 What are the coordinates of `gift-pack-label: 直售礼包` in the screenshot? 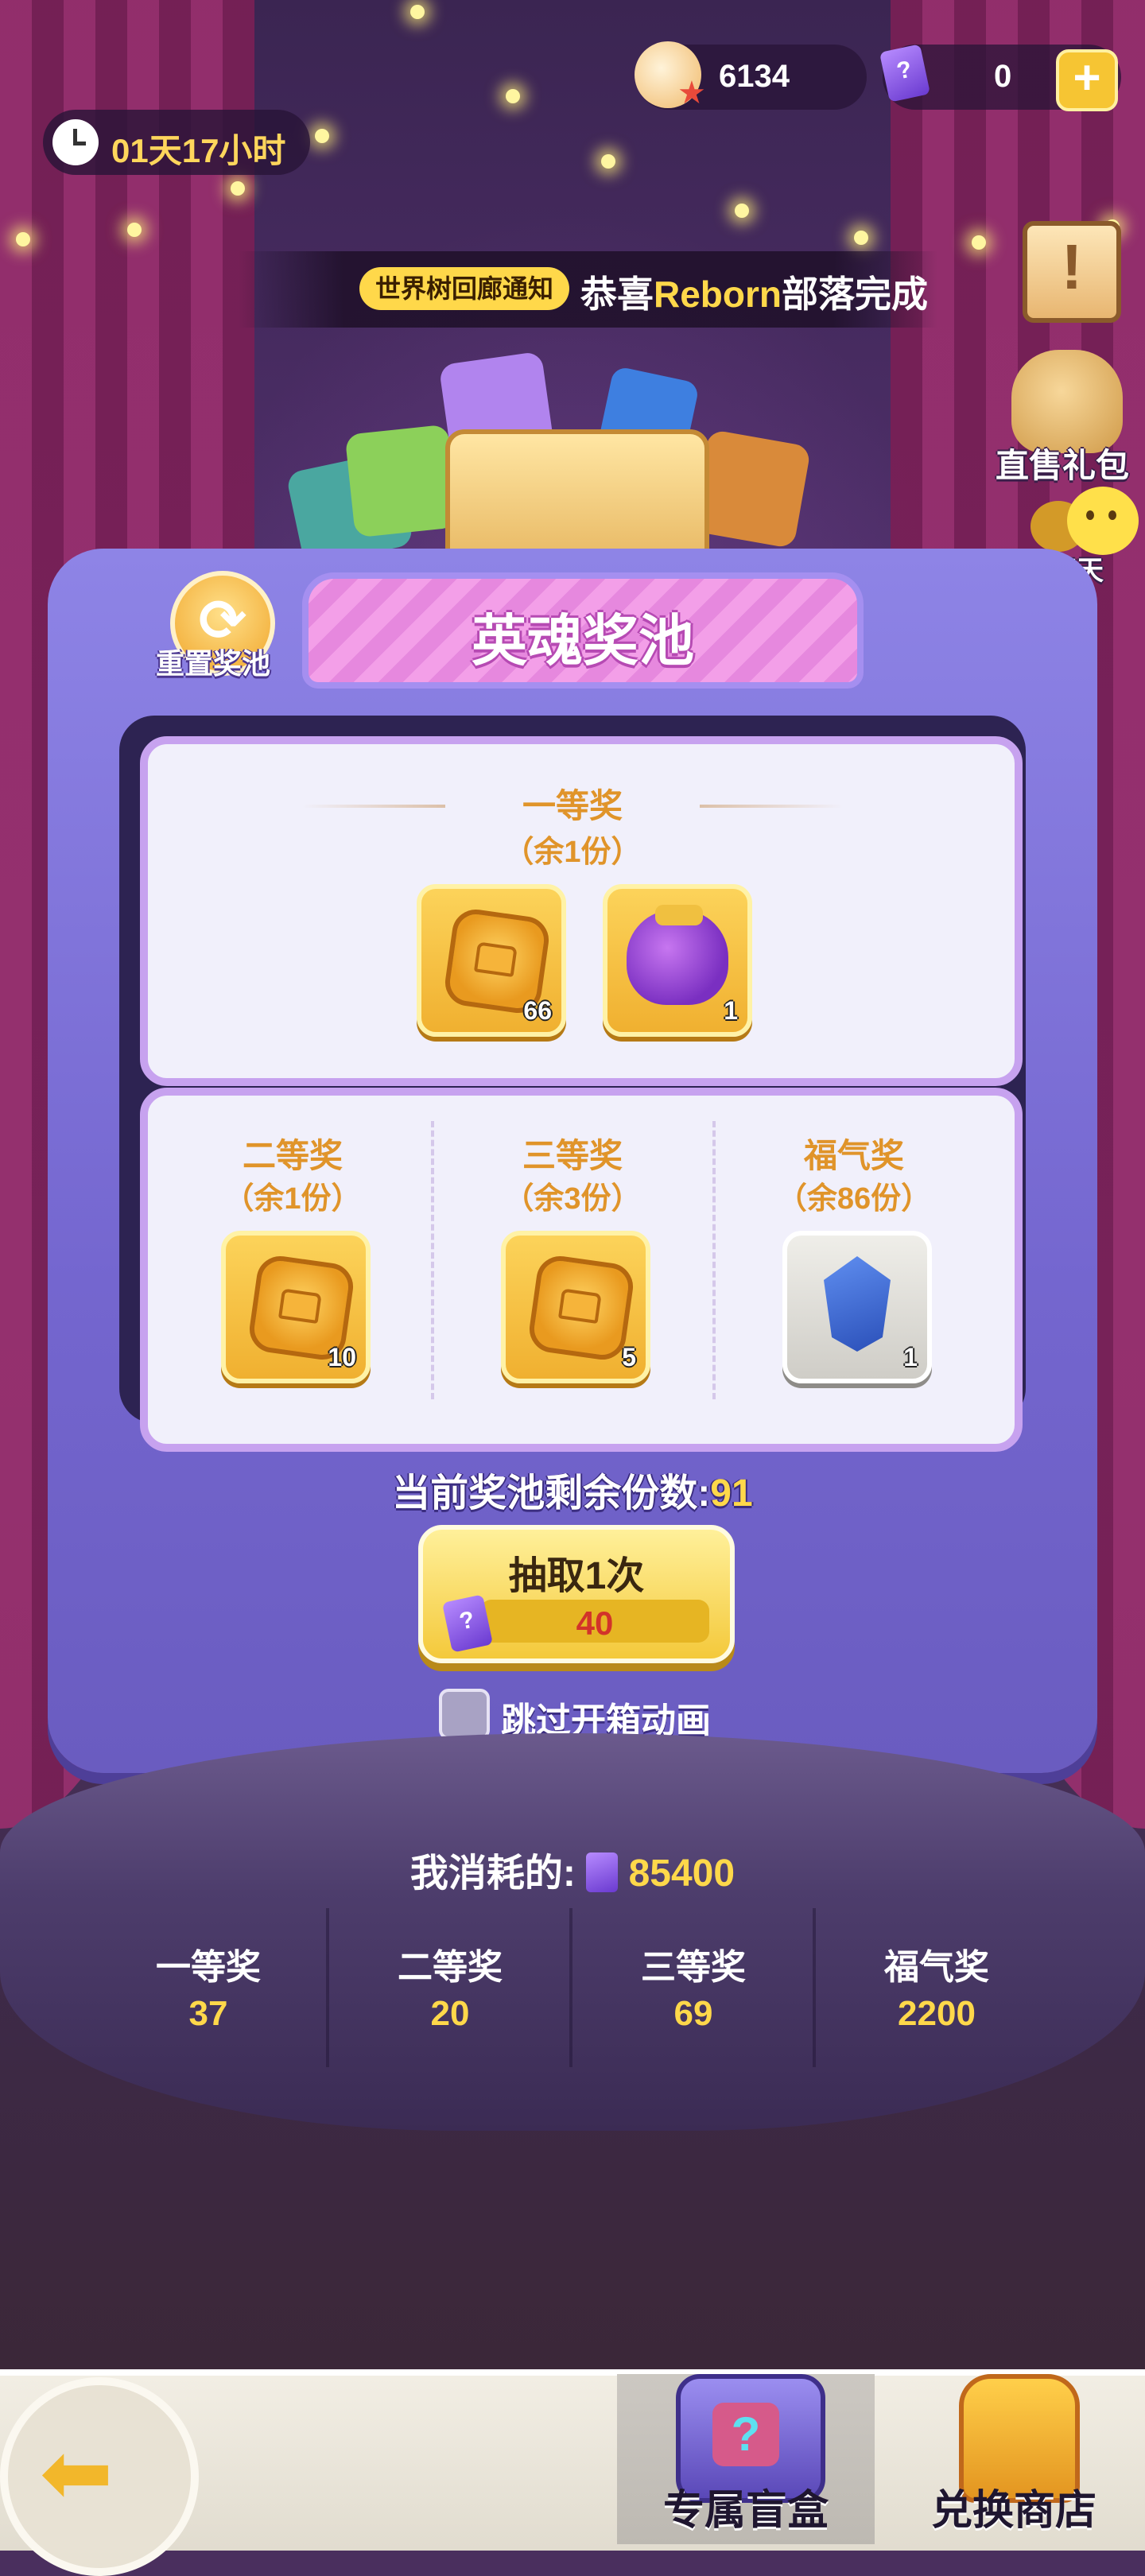 It's located at (1062, 463).